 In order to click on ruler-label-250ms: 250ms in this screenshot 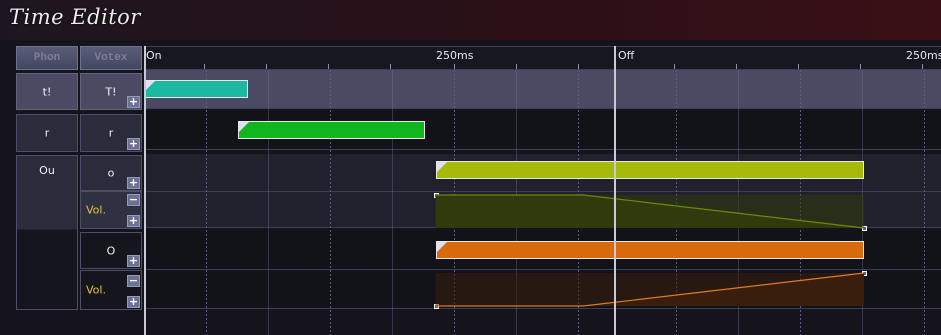, I will do `click(455, 55)`.